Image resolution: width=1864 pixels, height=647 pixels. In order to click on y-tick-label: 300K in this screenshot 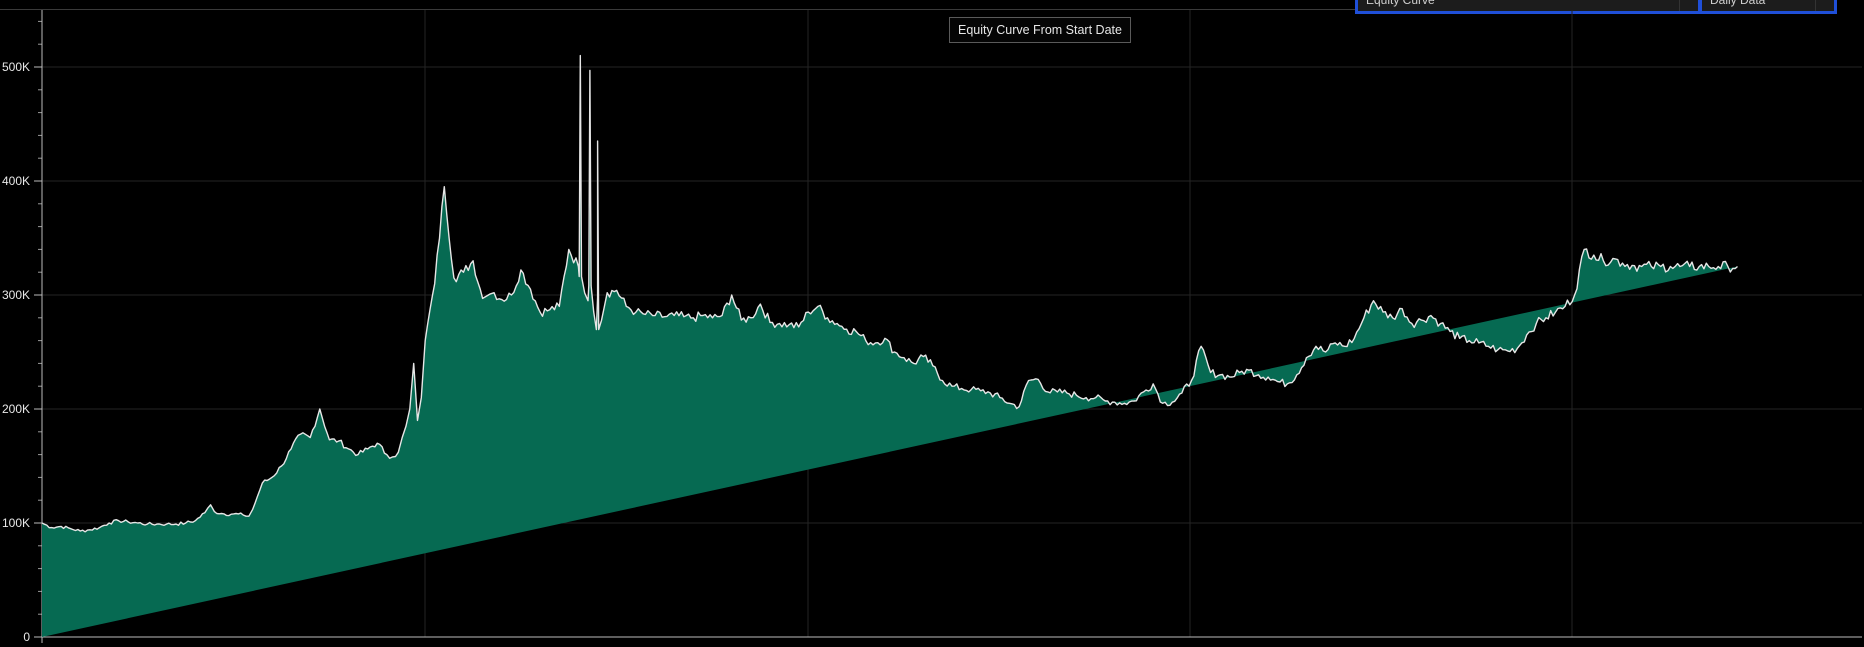, I will do `click(16, 295)`.